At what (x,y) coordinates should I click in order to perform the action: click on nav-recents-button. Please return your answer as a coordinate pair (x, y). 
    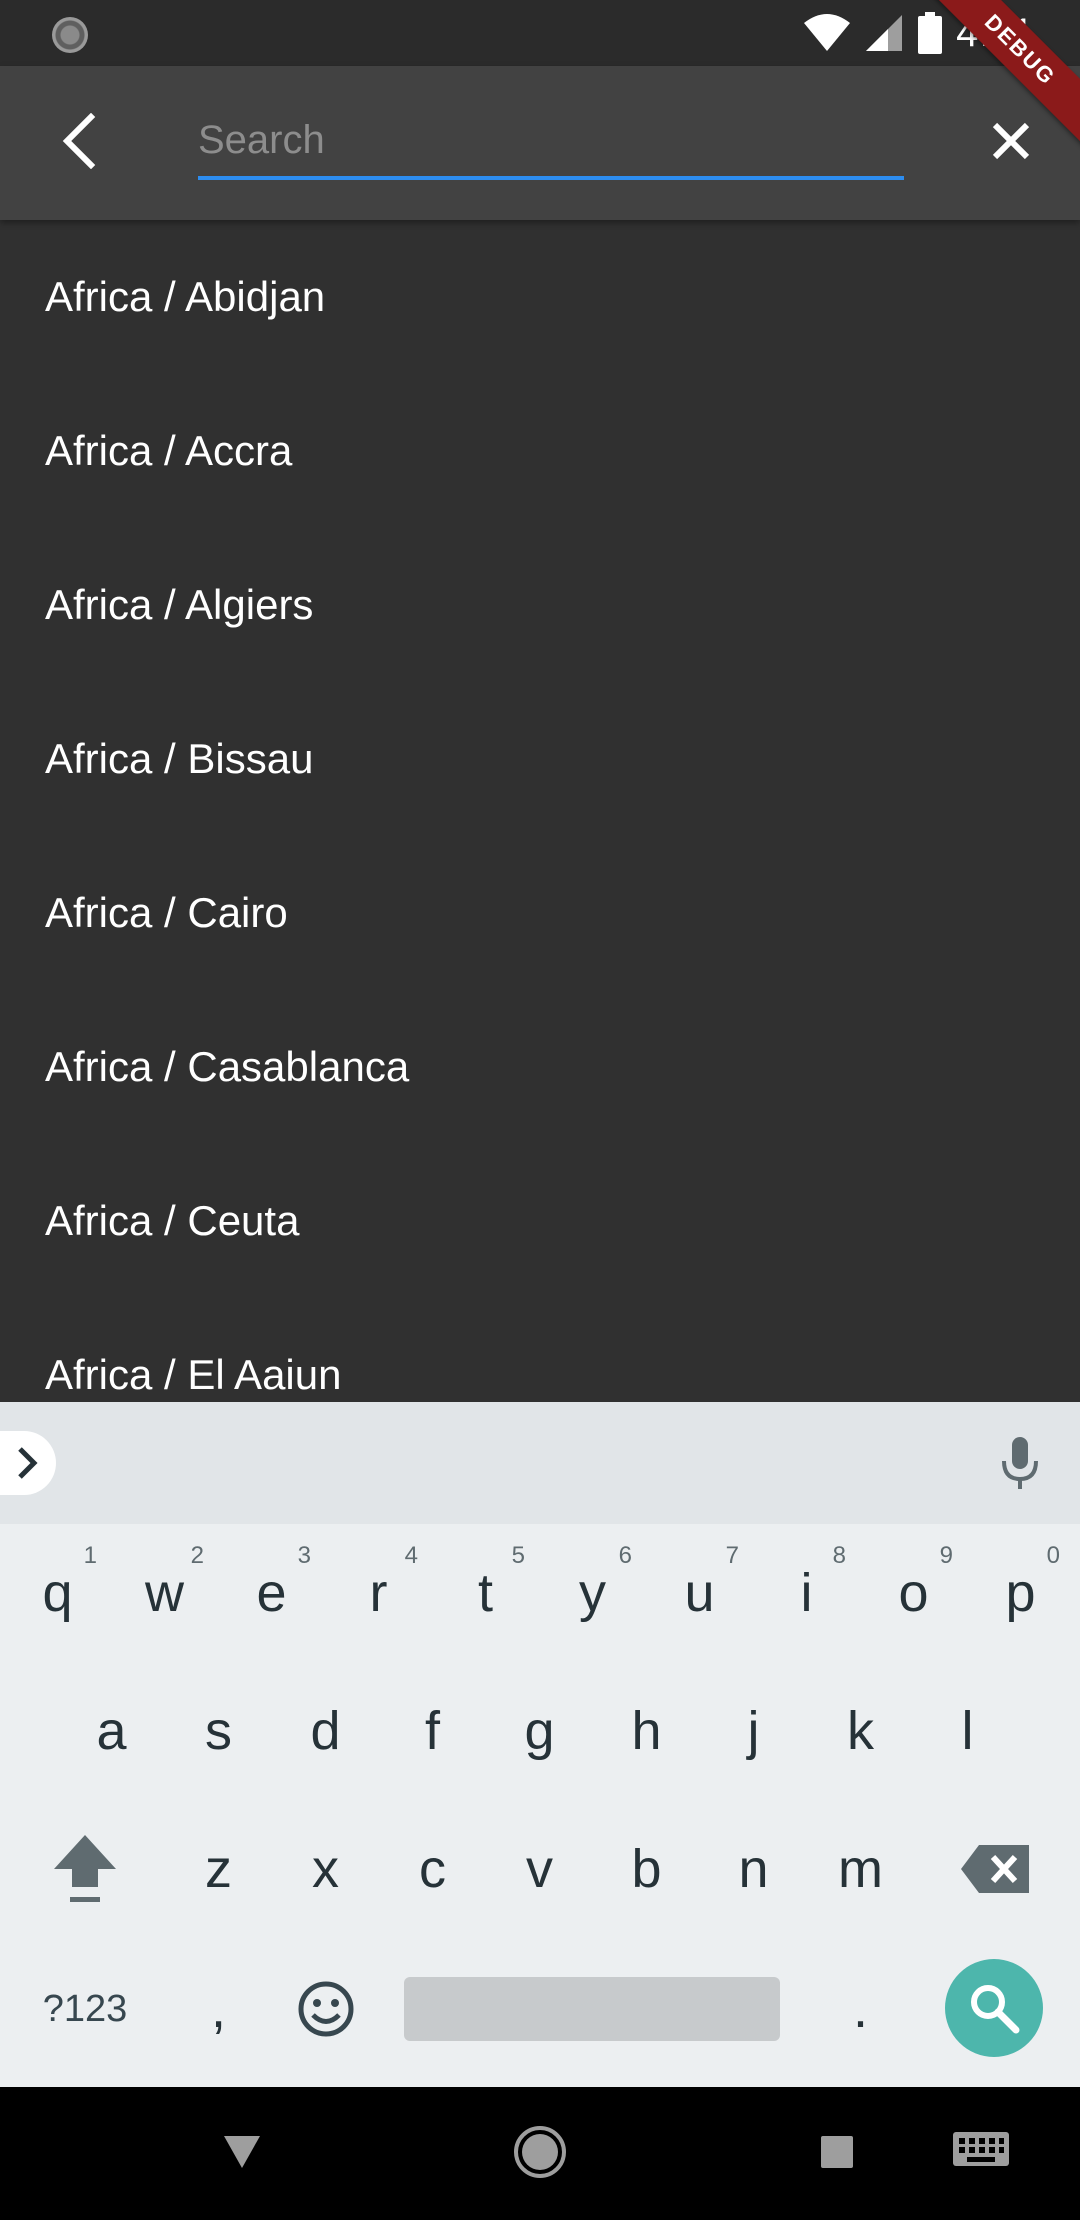
    Looking at the image, I should click on (837, 2152).